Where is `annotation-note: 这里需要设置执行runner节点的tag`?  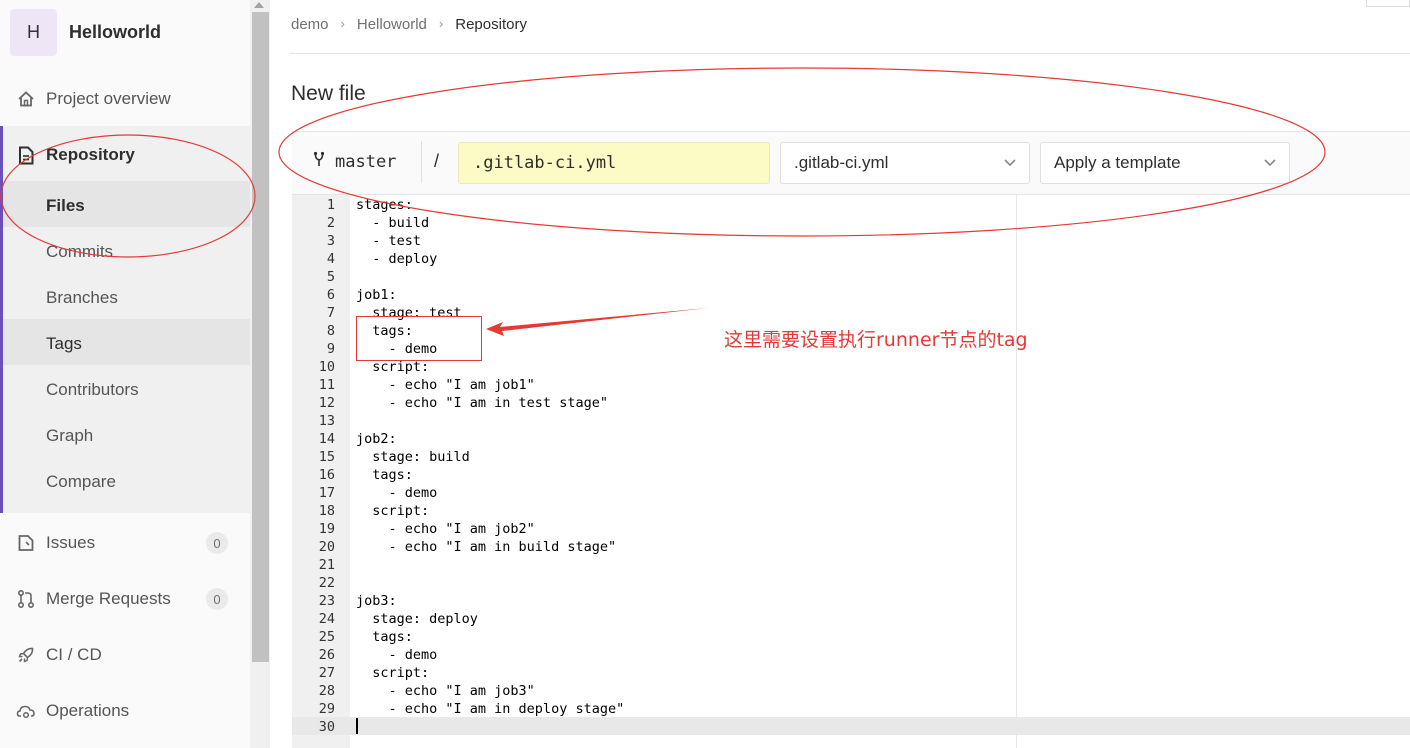 annotation-note: 这里需要设置执行runner节点的tag is located at coordinates (876, 340).